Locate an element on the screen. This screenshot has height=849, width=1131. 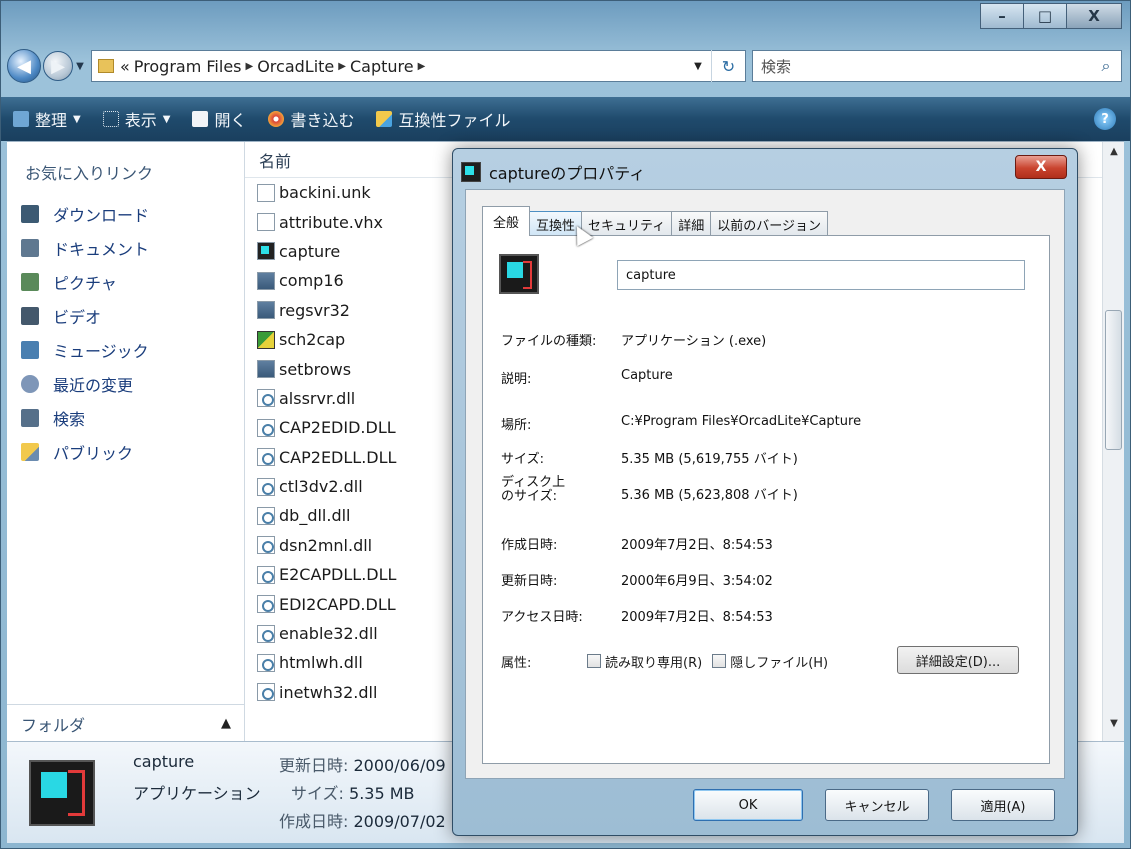
file-row: CAP2EDID.DLL is located at coordinates (326, 427).